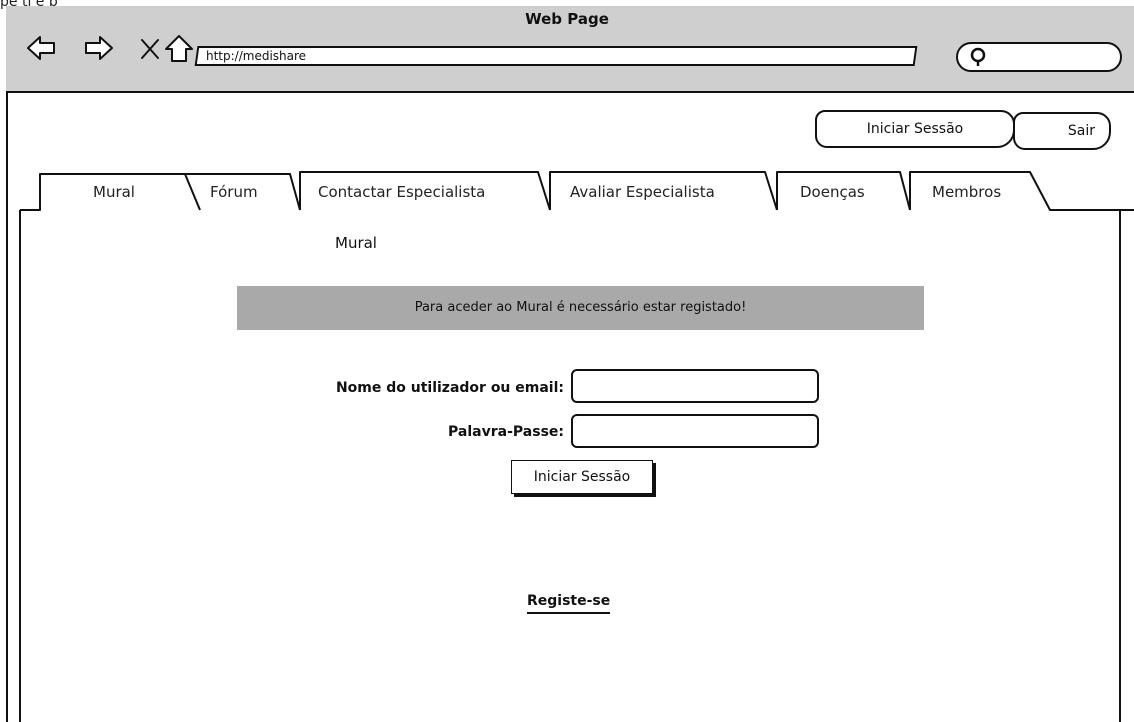 This screenshot has height=722, width=1134. Describe the element at coordinates (642, 192) in the screenshot. I see `tab-avaliar-especialista: Avaliar Especialista` at that location.